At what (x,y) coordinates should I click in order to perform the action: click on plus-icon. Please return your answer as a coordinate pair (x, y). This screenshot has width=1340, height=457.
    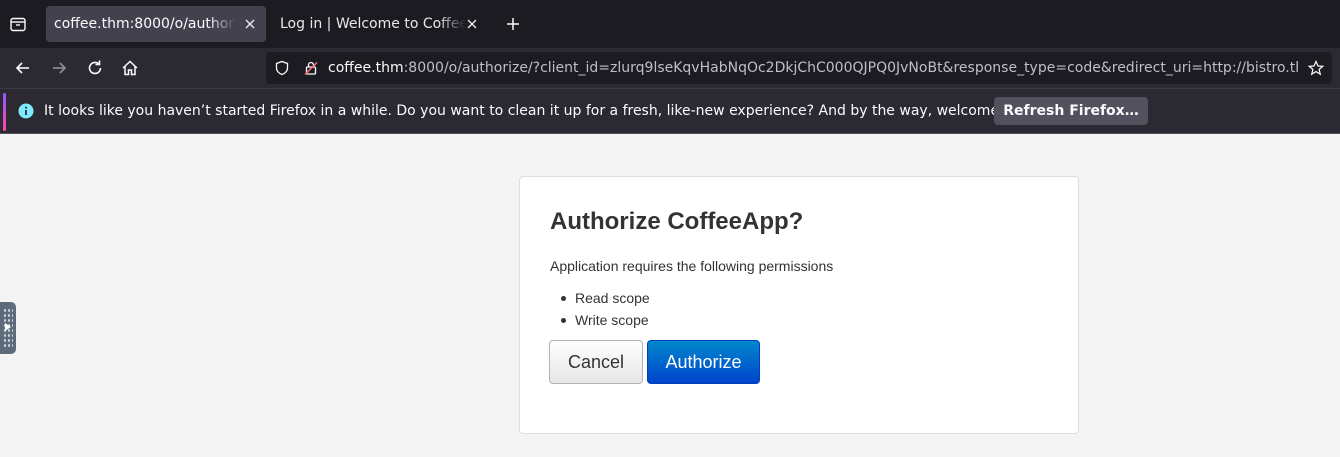
    Looking at the image, I should click on (513, 24).